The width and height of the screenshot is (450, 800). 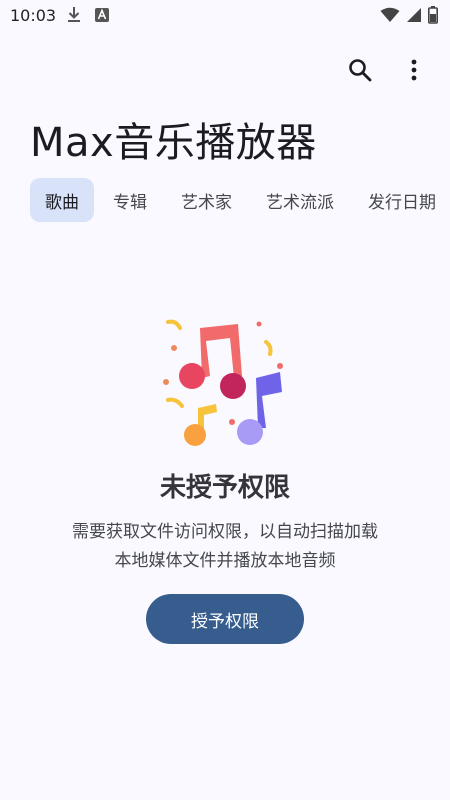 What do you see at coordinates (88, 17) in the screenshot?
I see `status-left-icons` at bounding box center [88, 17].